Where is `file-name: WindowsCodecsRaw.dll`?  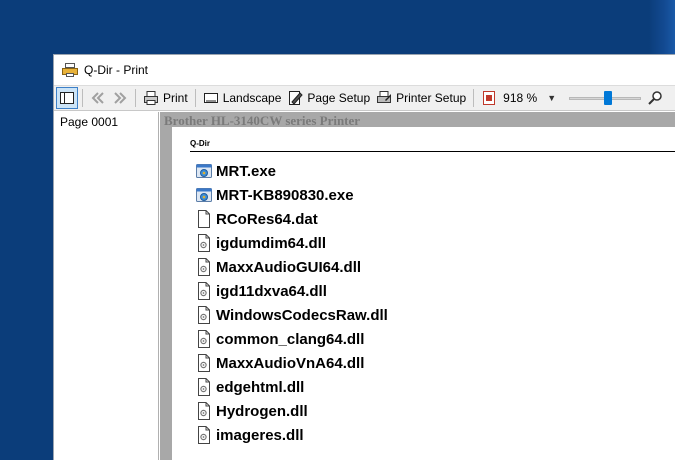 file-name: WindowsCodecsRaw.dll is located at coordinates (302, 315).